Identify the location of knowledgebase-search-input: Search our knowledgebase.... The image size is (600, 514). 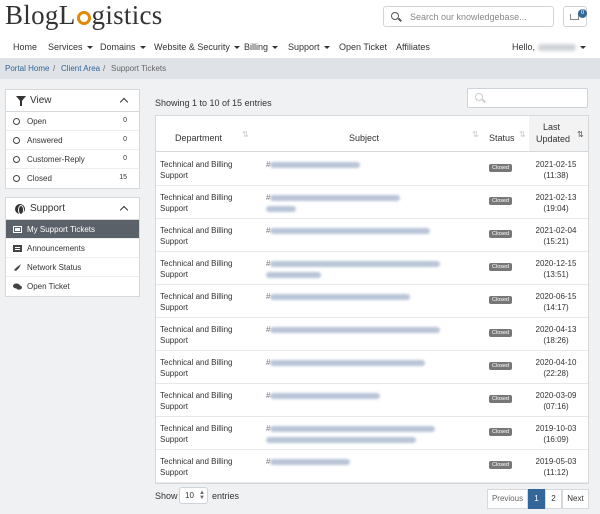
(468, 16).